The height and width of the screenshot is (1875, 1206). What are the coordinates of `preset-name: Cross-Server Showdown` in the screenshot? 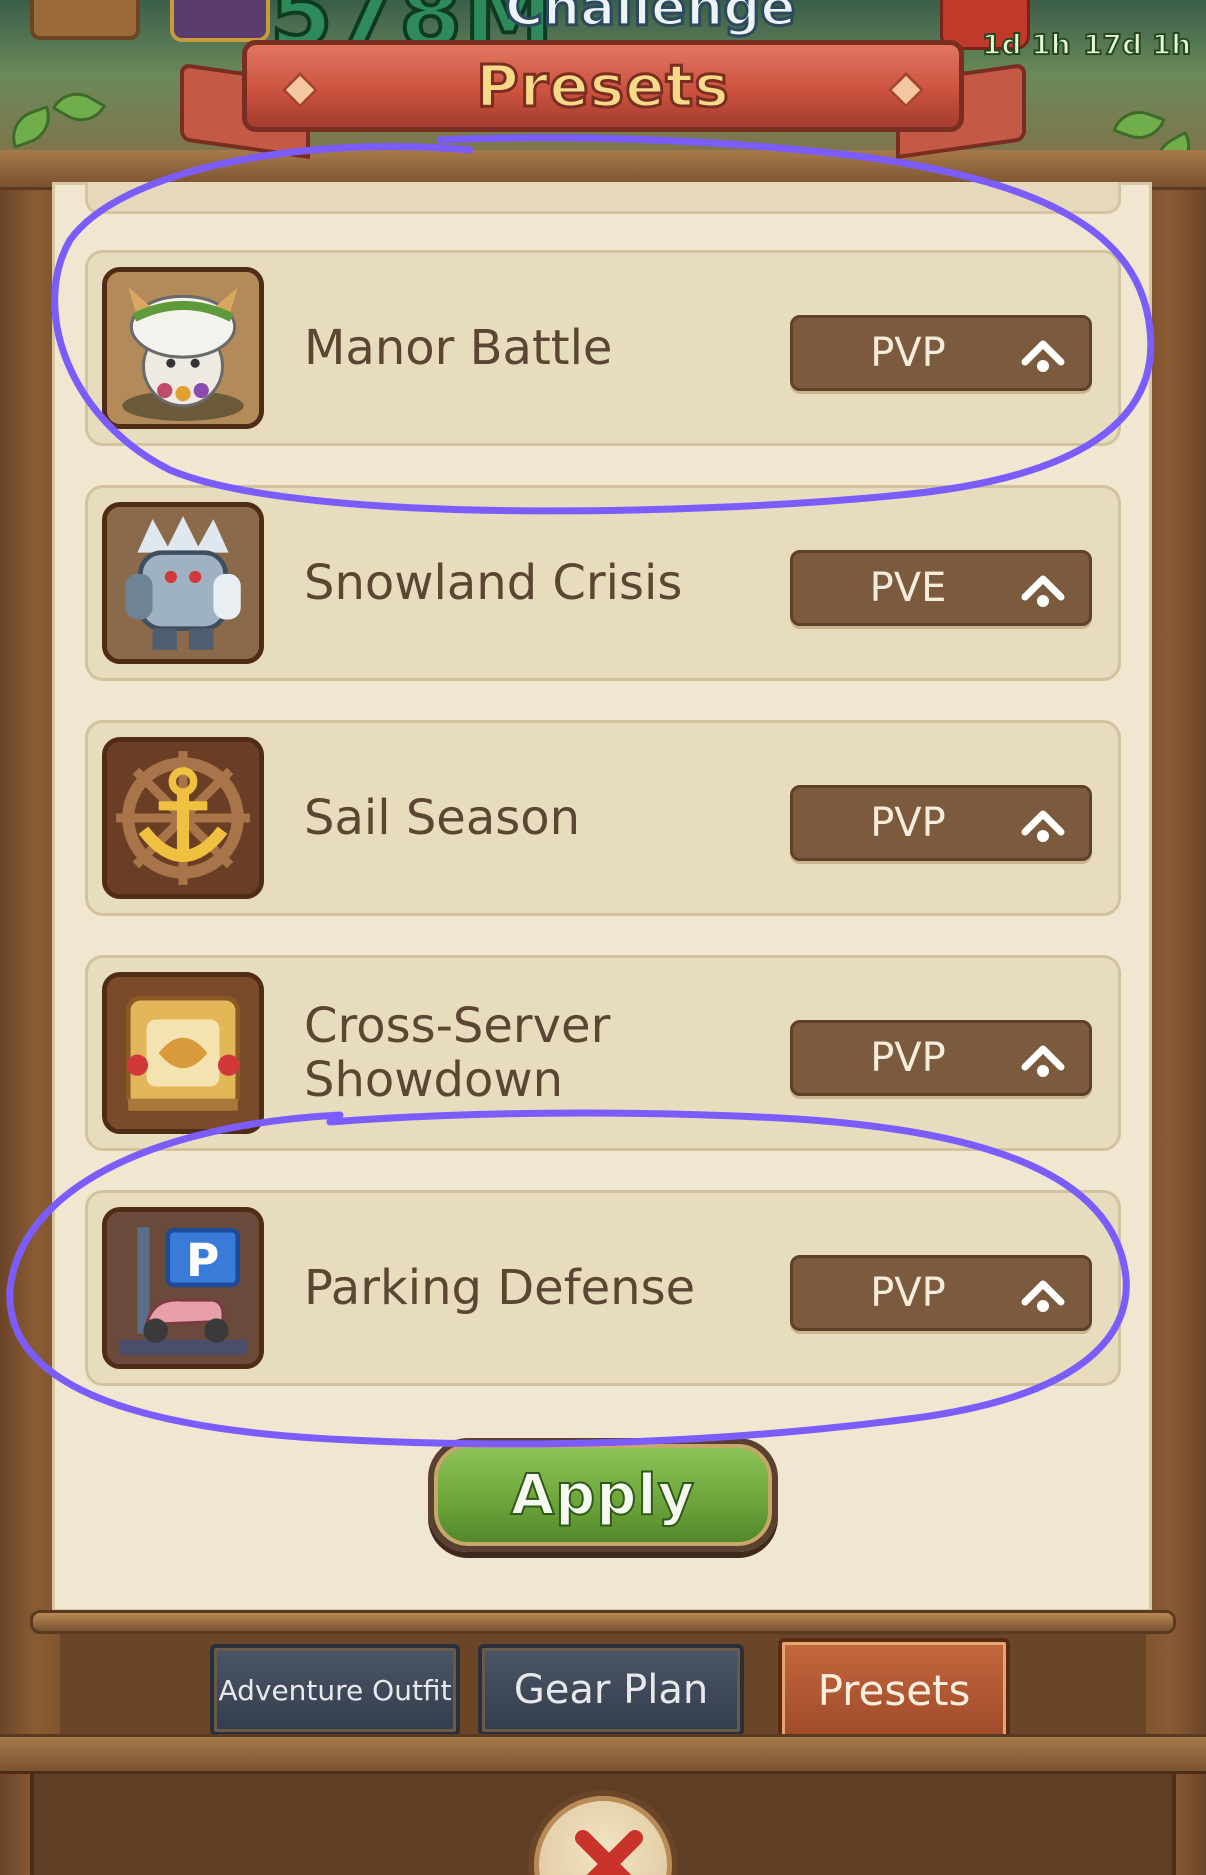 It's located at (457, 1053).